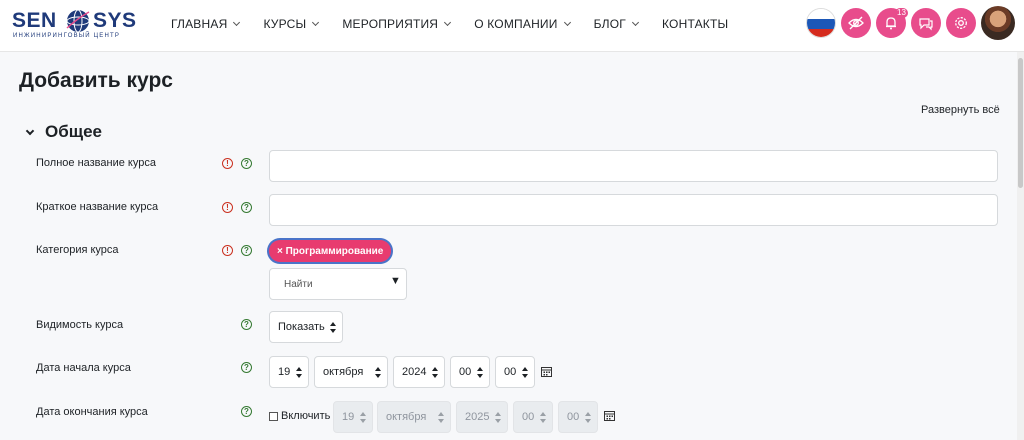 The image size is (1024, 440). What do you see at coordinates (78, 21) in the screenshot?
I see `globe-icon` at bounding box center [78, 21].